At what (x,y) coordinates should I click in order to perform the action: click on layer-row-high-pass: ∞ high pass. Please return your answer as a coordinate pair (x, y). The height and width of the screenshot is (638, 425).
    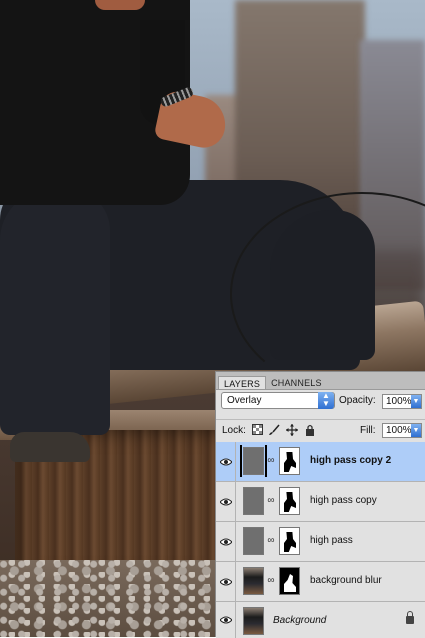
    Looking at the image, I should click on (320, 542).